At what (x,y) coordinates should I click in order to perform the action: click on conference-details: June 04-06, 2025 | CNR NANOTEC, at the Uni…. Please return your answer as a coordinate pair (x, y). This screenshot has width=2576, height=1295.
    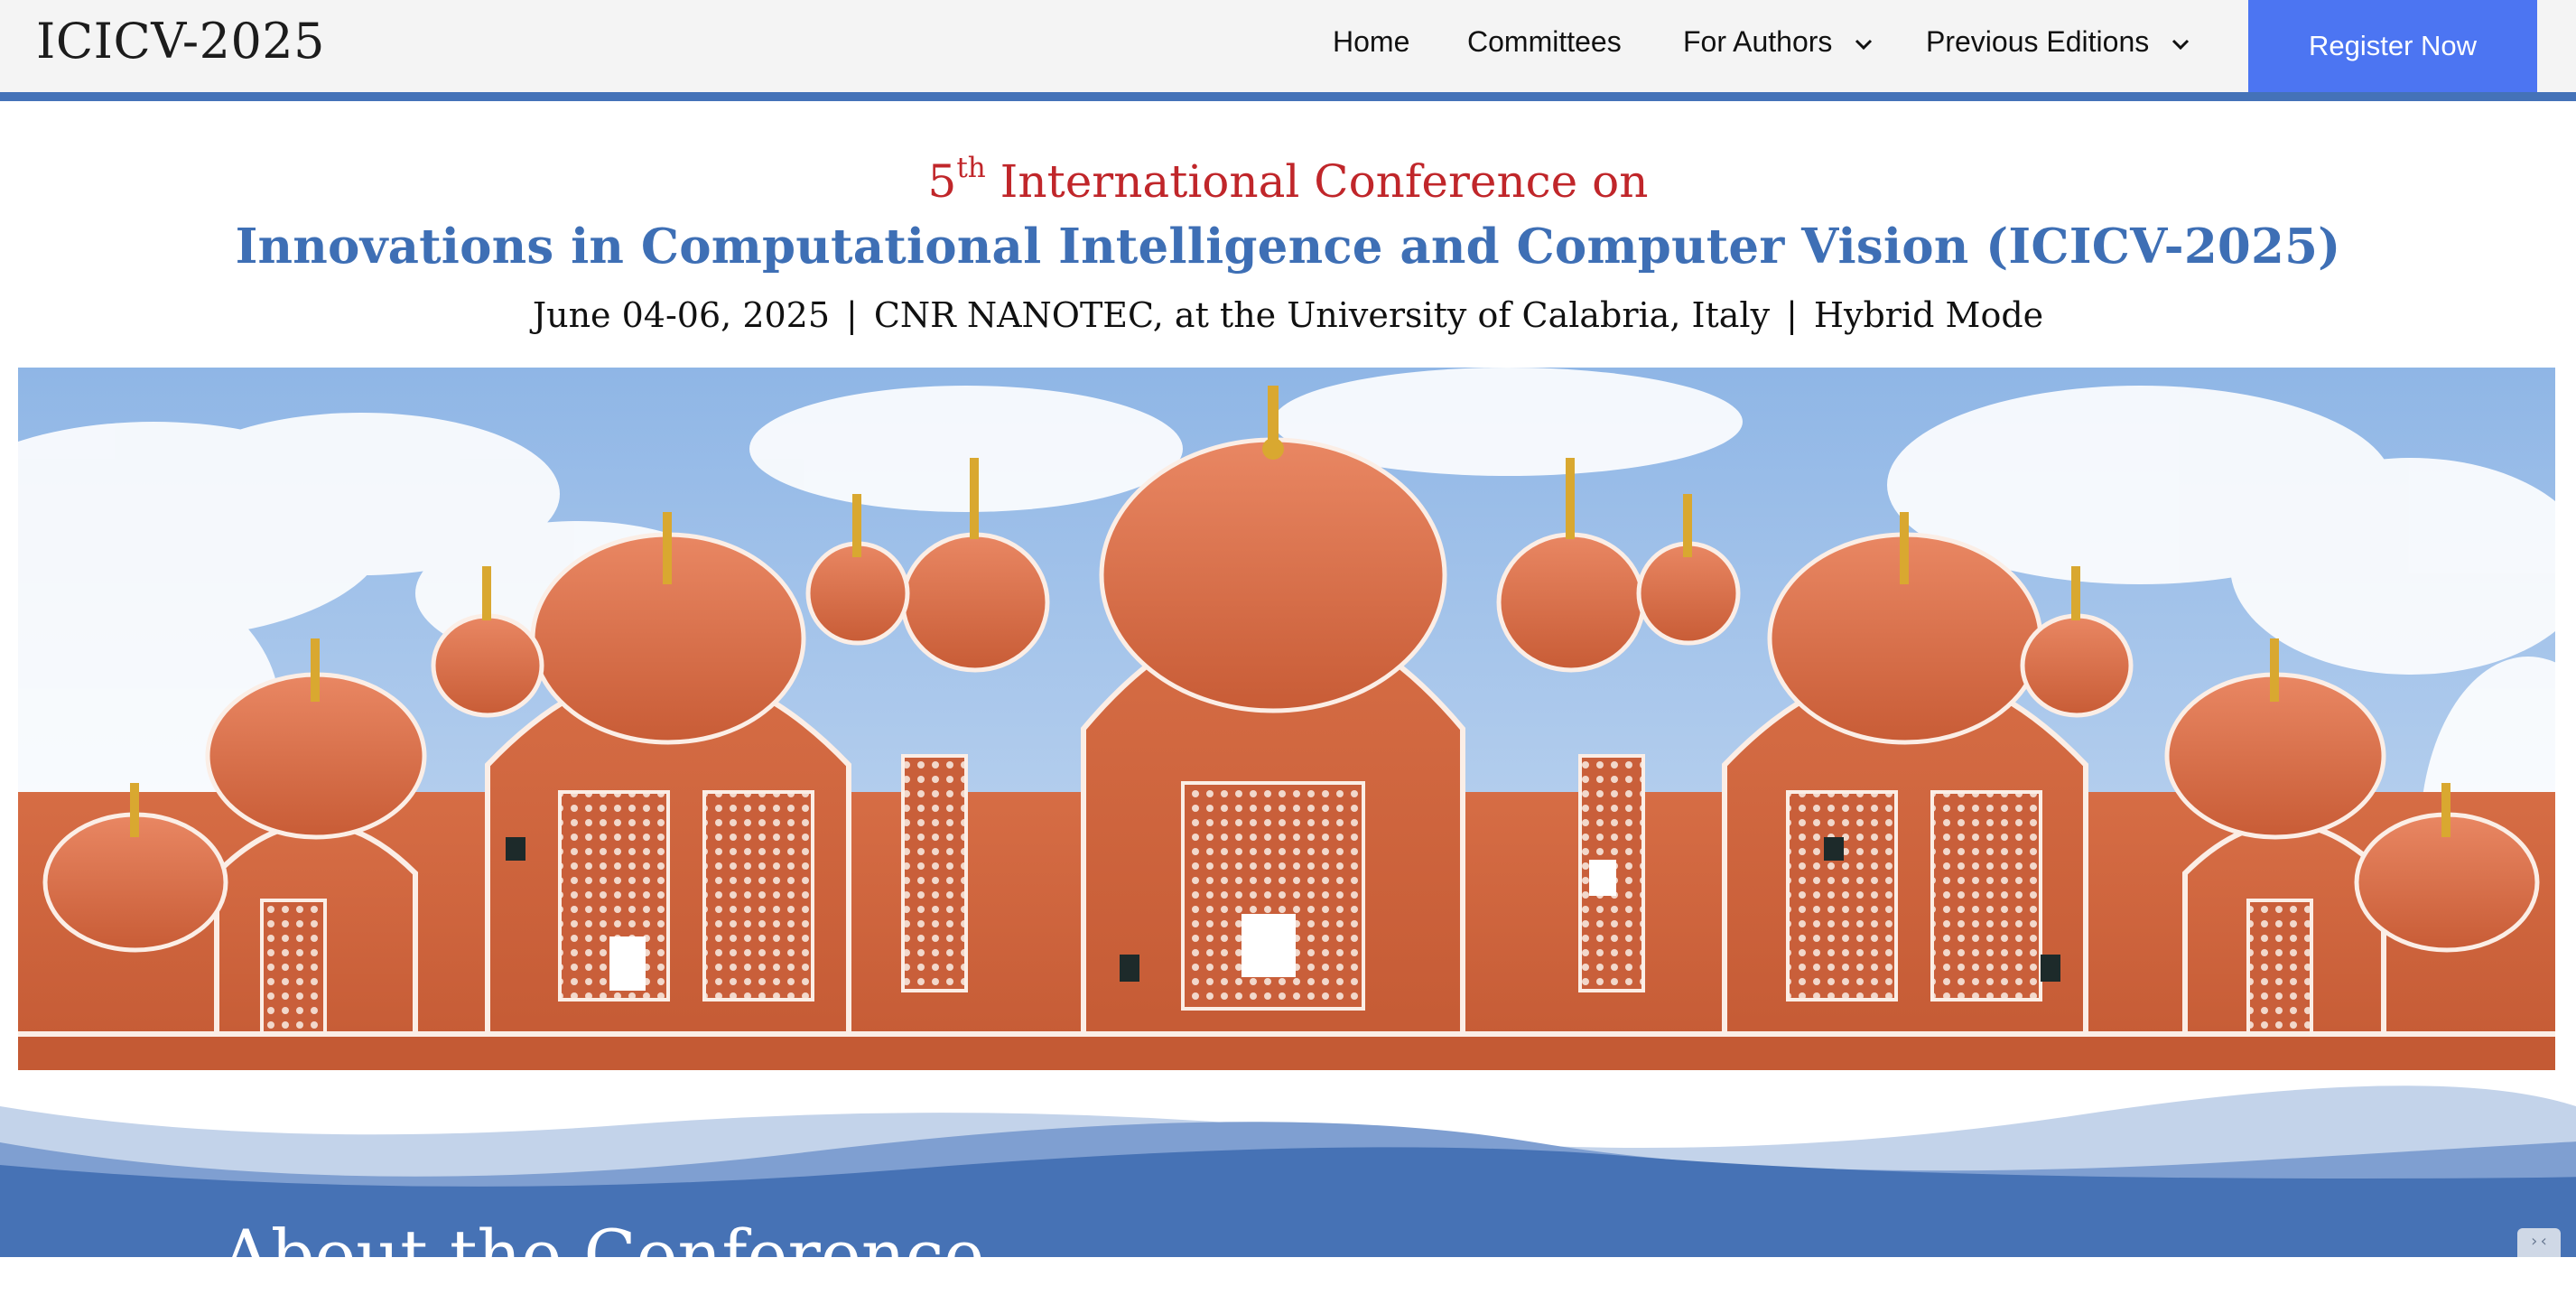
    Looking at the image, I should click on (1288, 315).